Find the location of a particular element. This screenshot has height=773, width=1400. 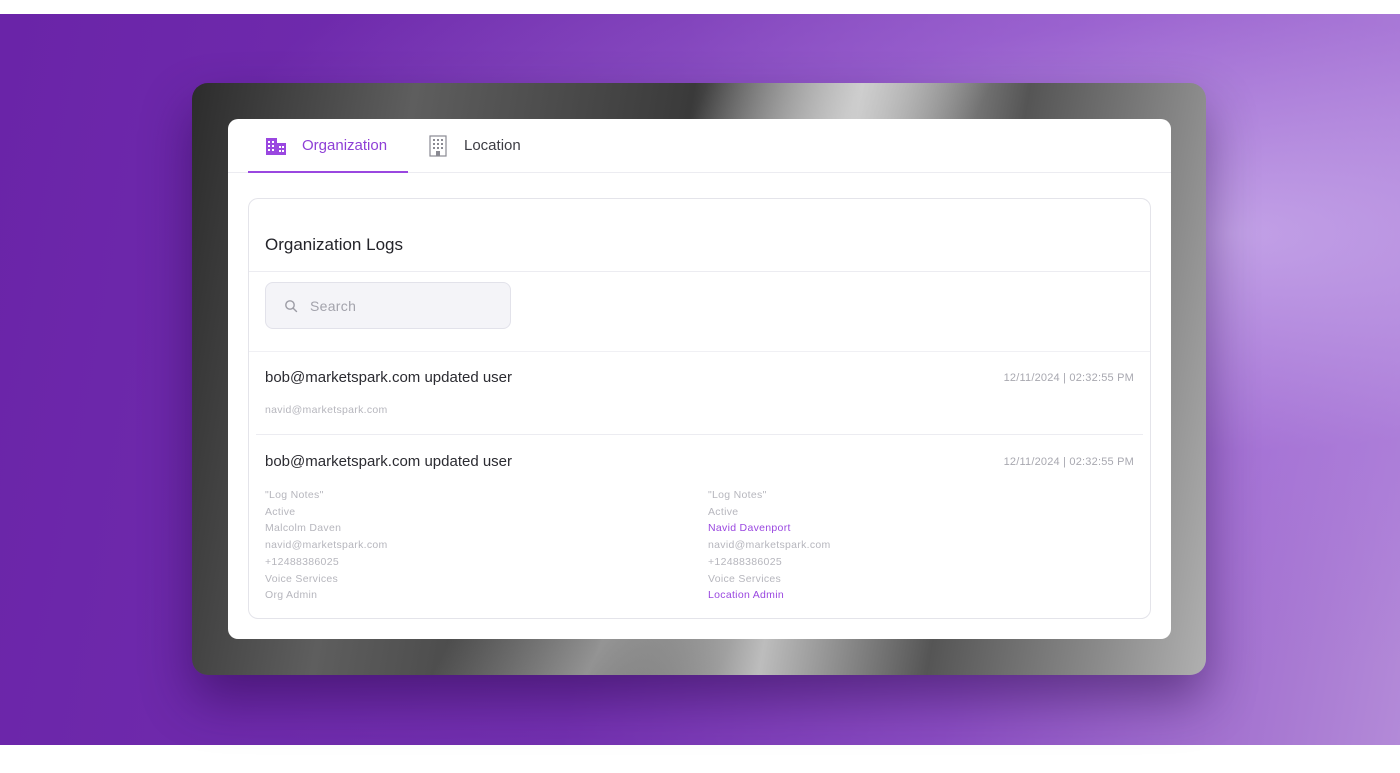

tab-organization: Organization is located at coordinates (328, 146).